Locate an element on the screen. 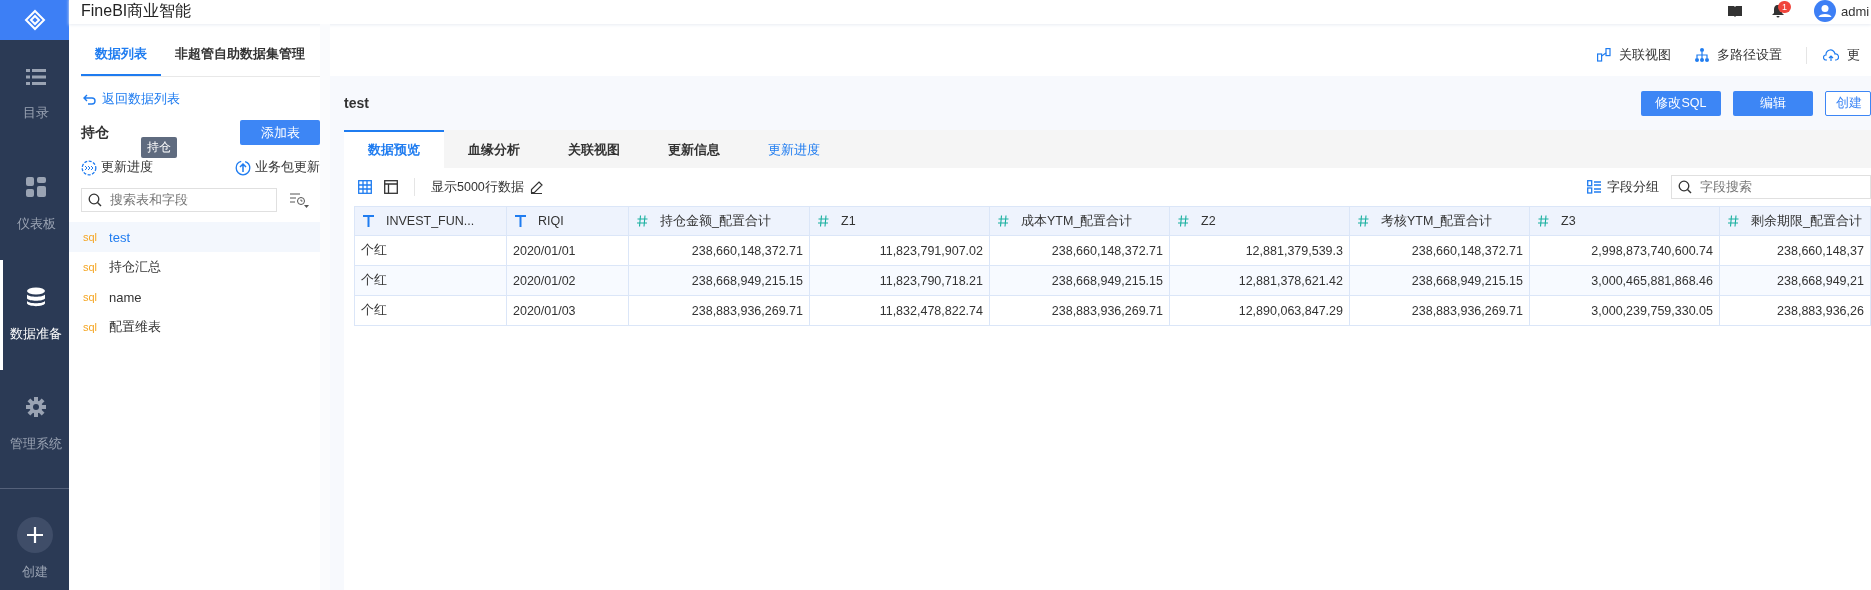  back-link: 返回数据列表 is located at coordinates (201, 99).